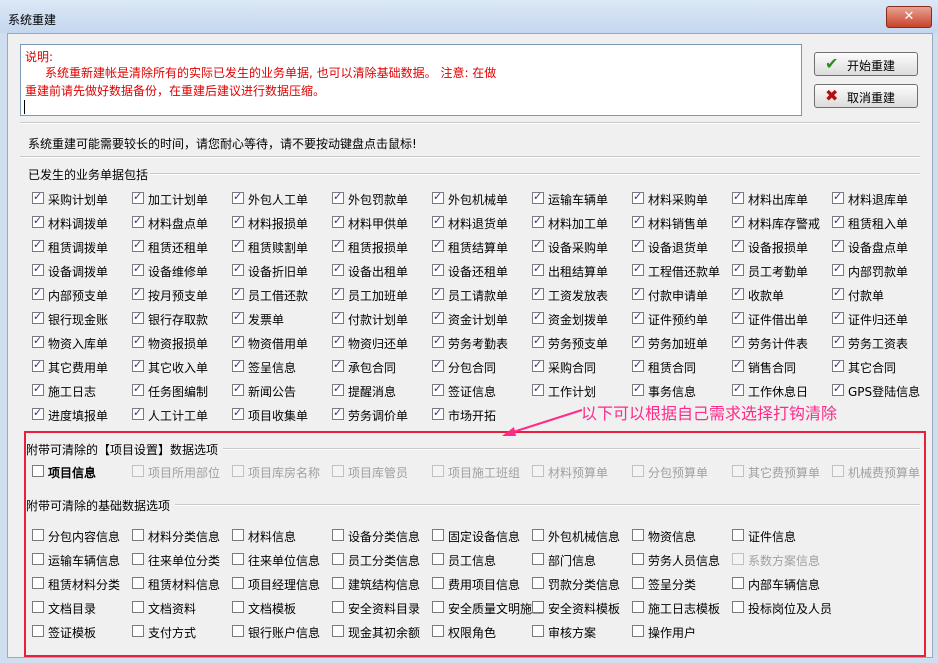 The image size is (938, 663). What do you see at coordinates (866, 64) in the screenshot?
I see `start-rebuild-button: ✔ 开始重建` at bounding box center [866, 64].